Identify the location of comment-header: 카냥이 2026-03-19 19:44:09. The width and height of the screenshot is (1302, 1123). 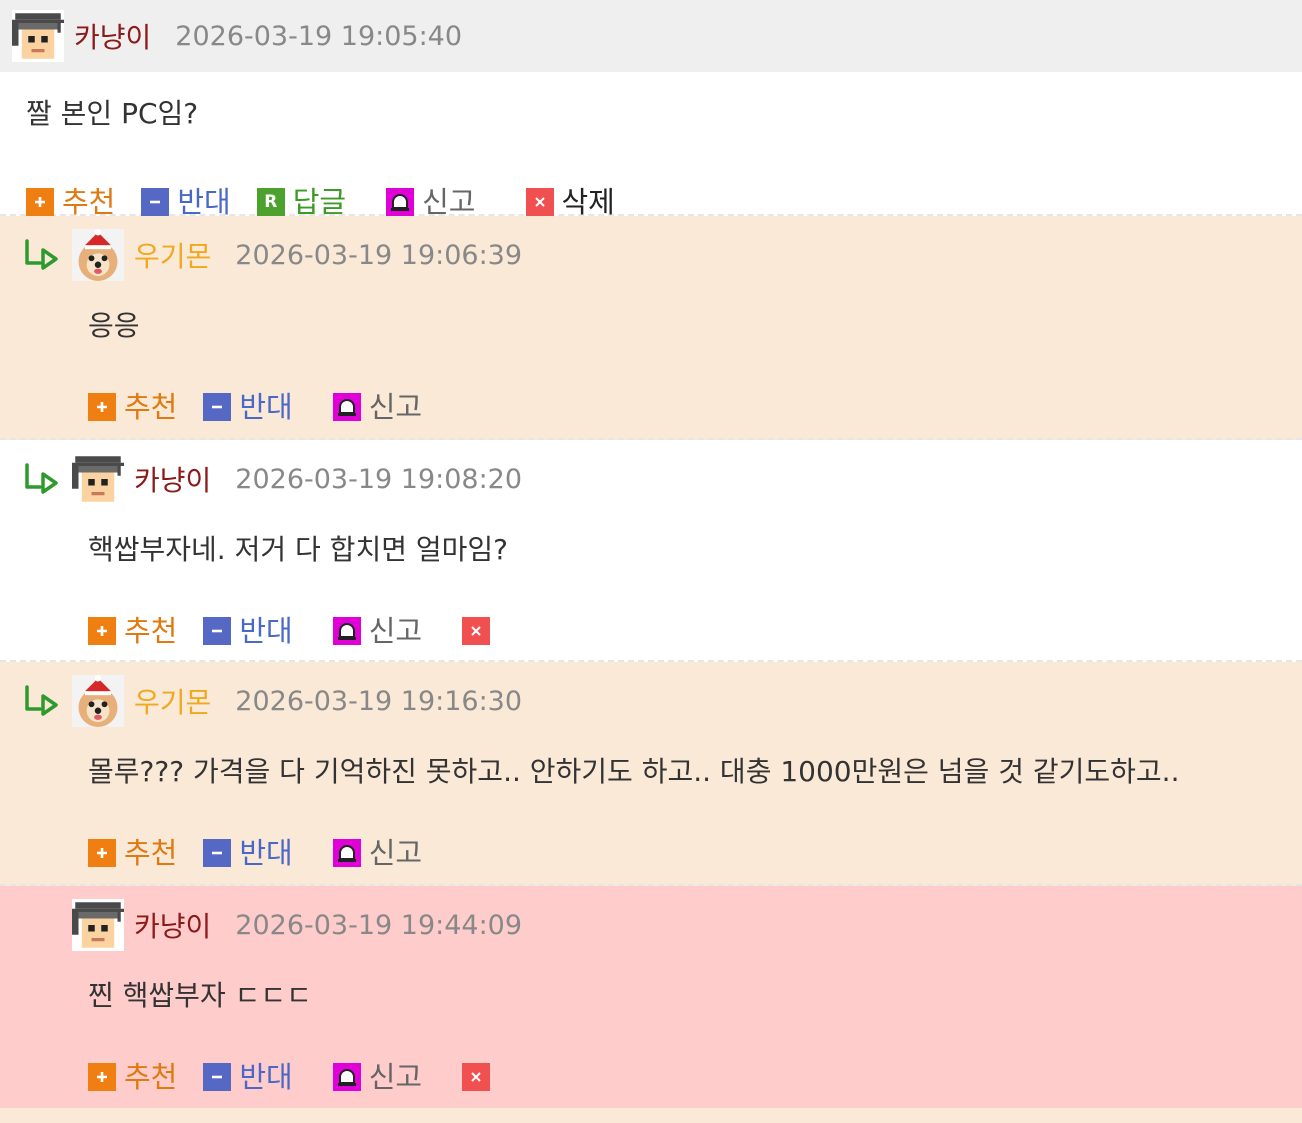
(651, 925).